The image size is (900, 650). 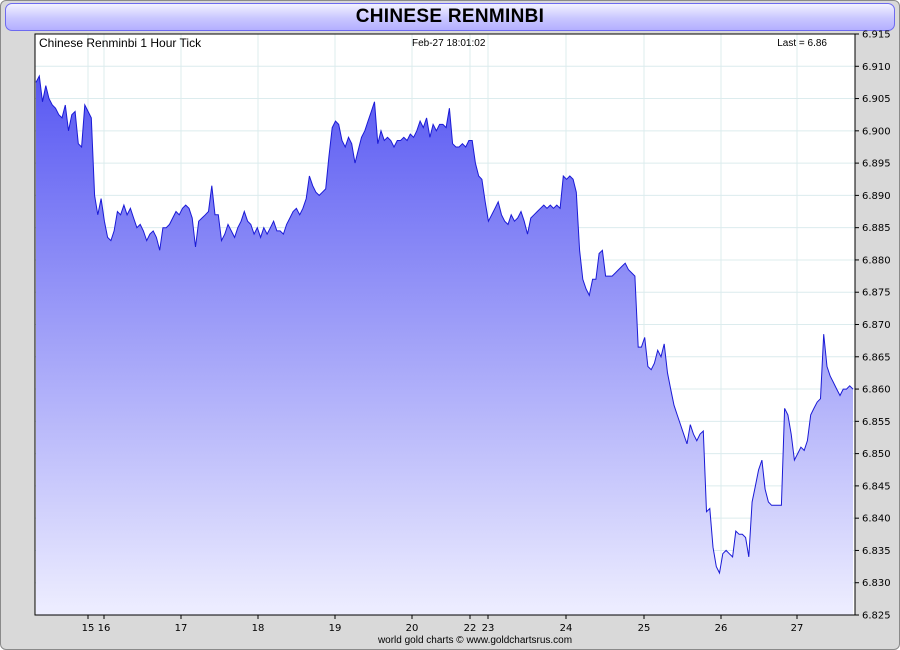 What do you see at coordinates (876, 35) in the screenshot?
I see `y-tick-label: 6.915` at bounding box center [876, 35].